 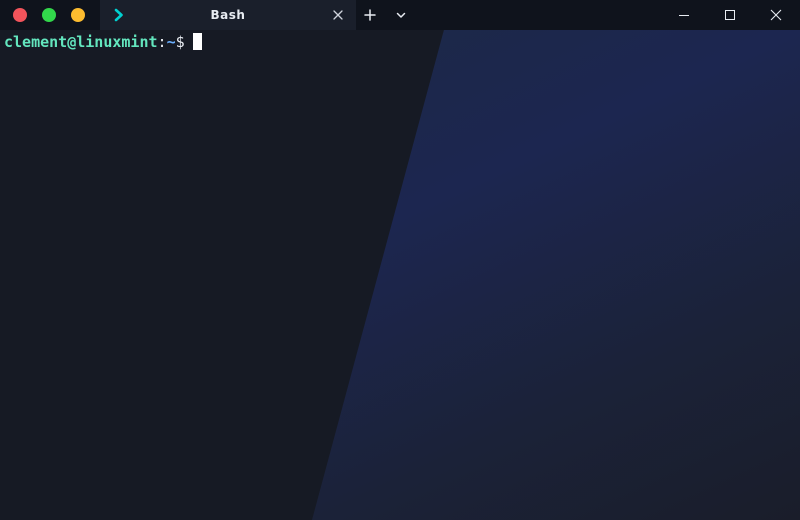 I want to click on tab-title: Bash, so click(x=228, y=15).